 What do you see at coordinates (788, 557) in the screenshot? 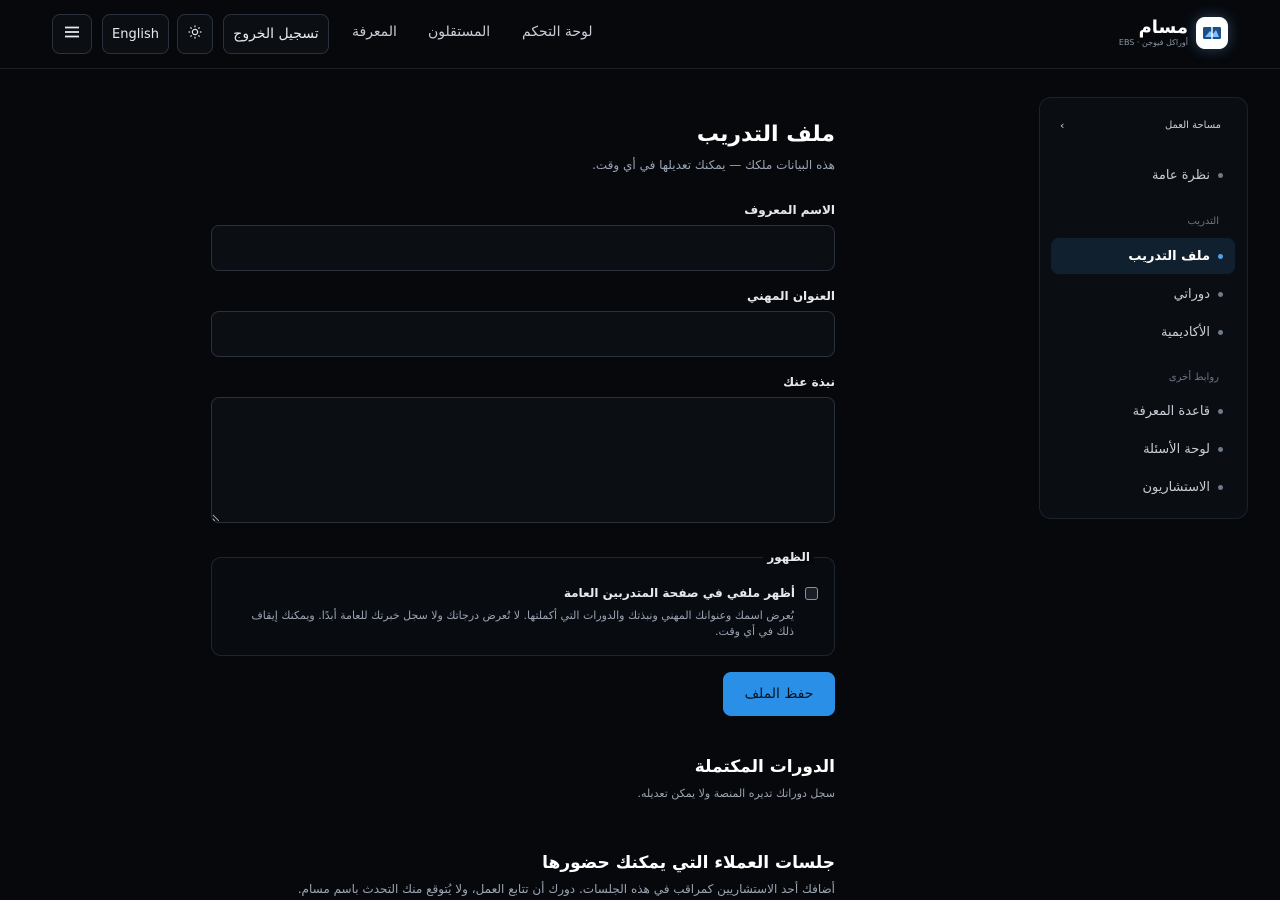
I see `visibility-legend: الظهور` at bounding box center [788, 557].